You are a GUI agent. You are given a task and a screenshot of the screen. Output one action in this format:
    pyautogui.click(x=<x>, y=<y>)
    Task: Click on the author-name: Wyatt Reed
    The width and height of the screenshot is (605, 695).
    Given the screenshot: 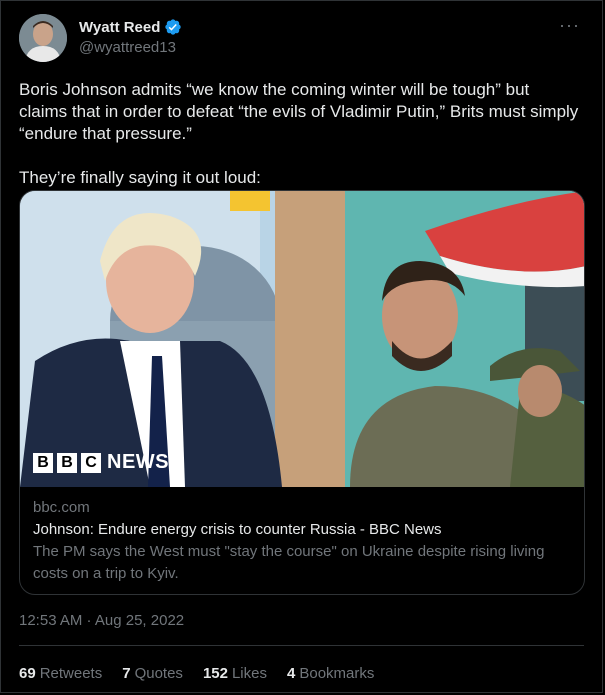 What is the action you would take?
    pyautogui.click(x=119, y=27)
    